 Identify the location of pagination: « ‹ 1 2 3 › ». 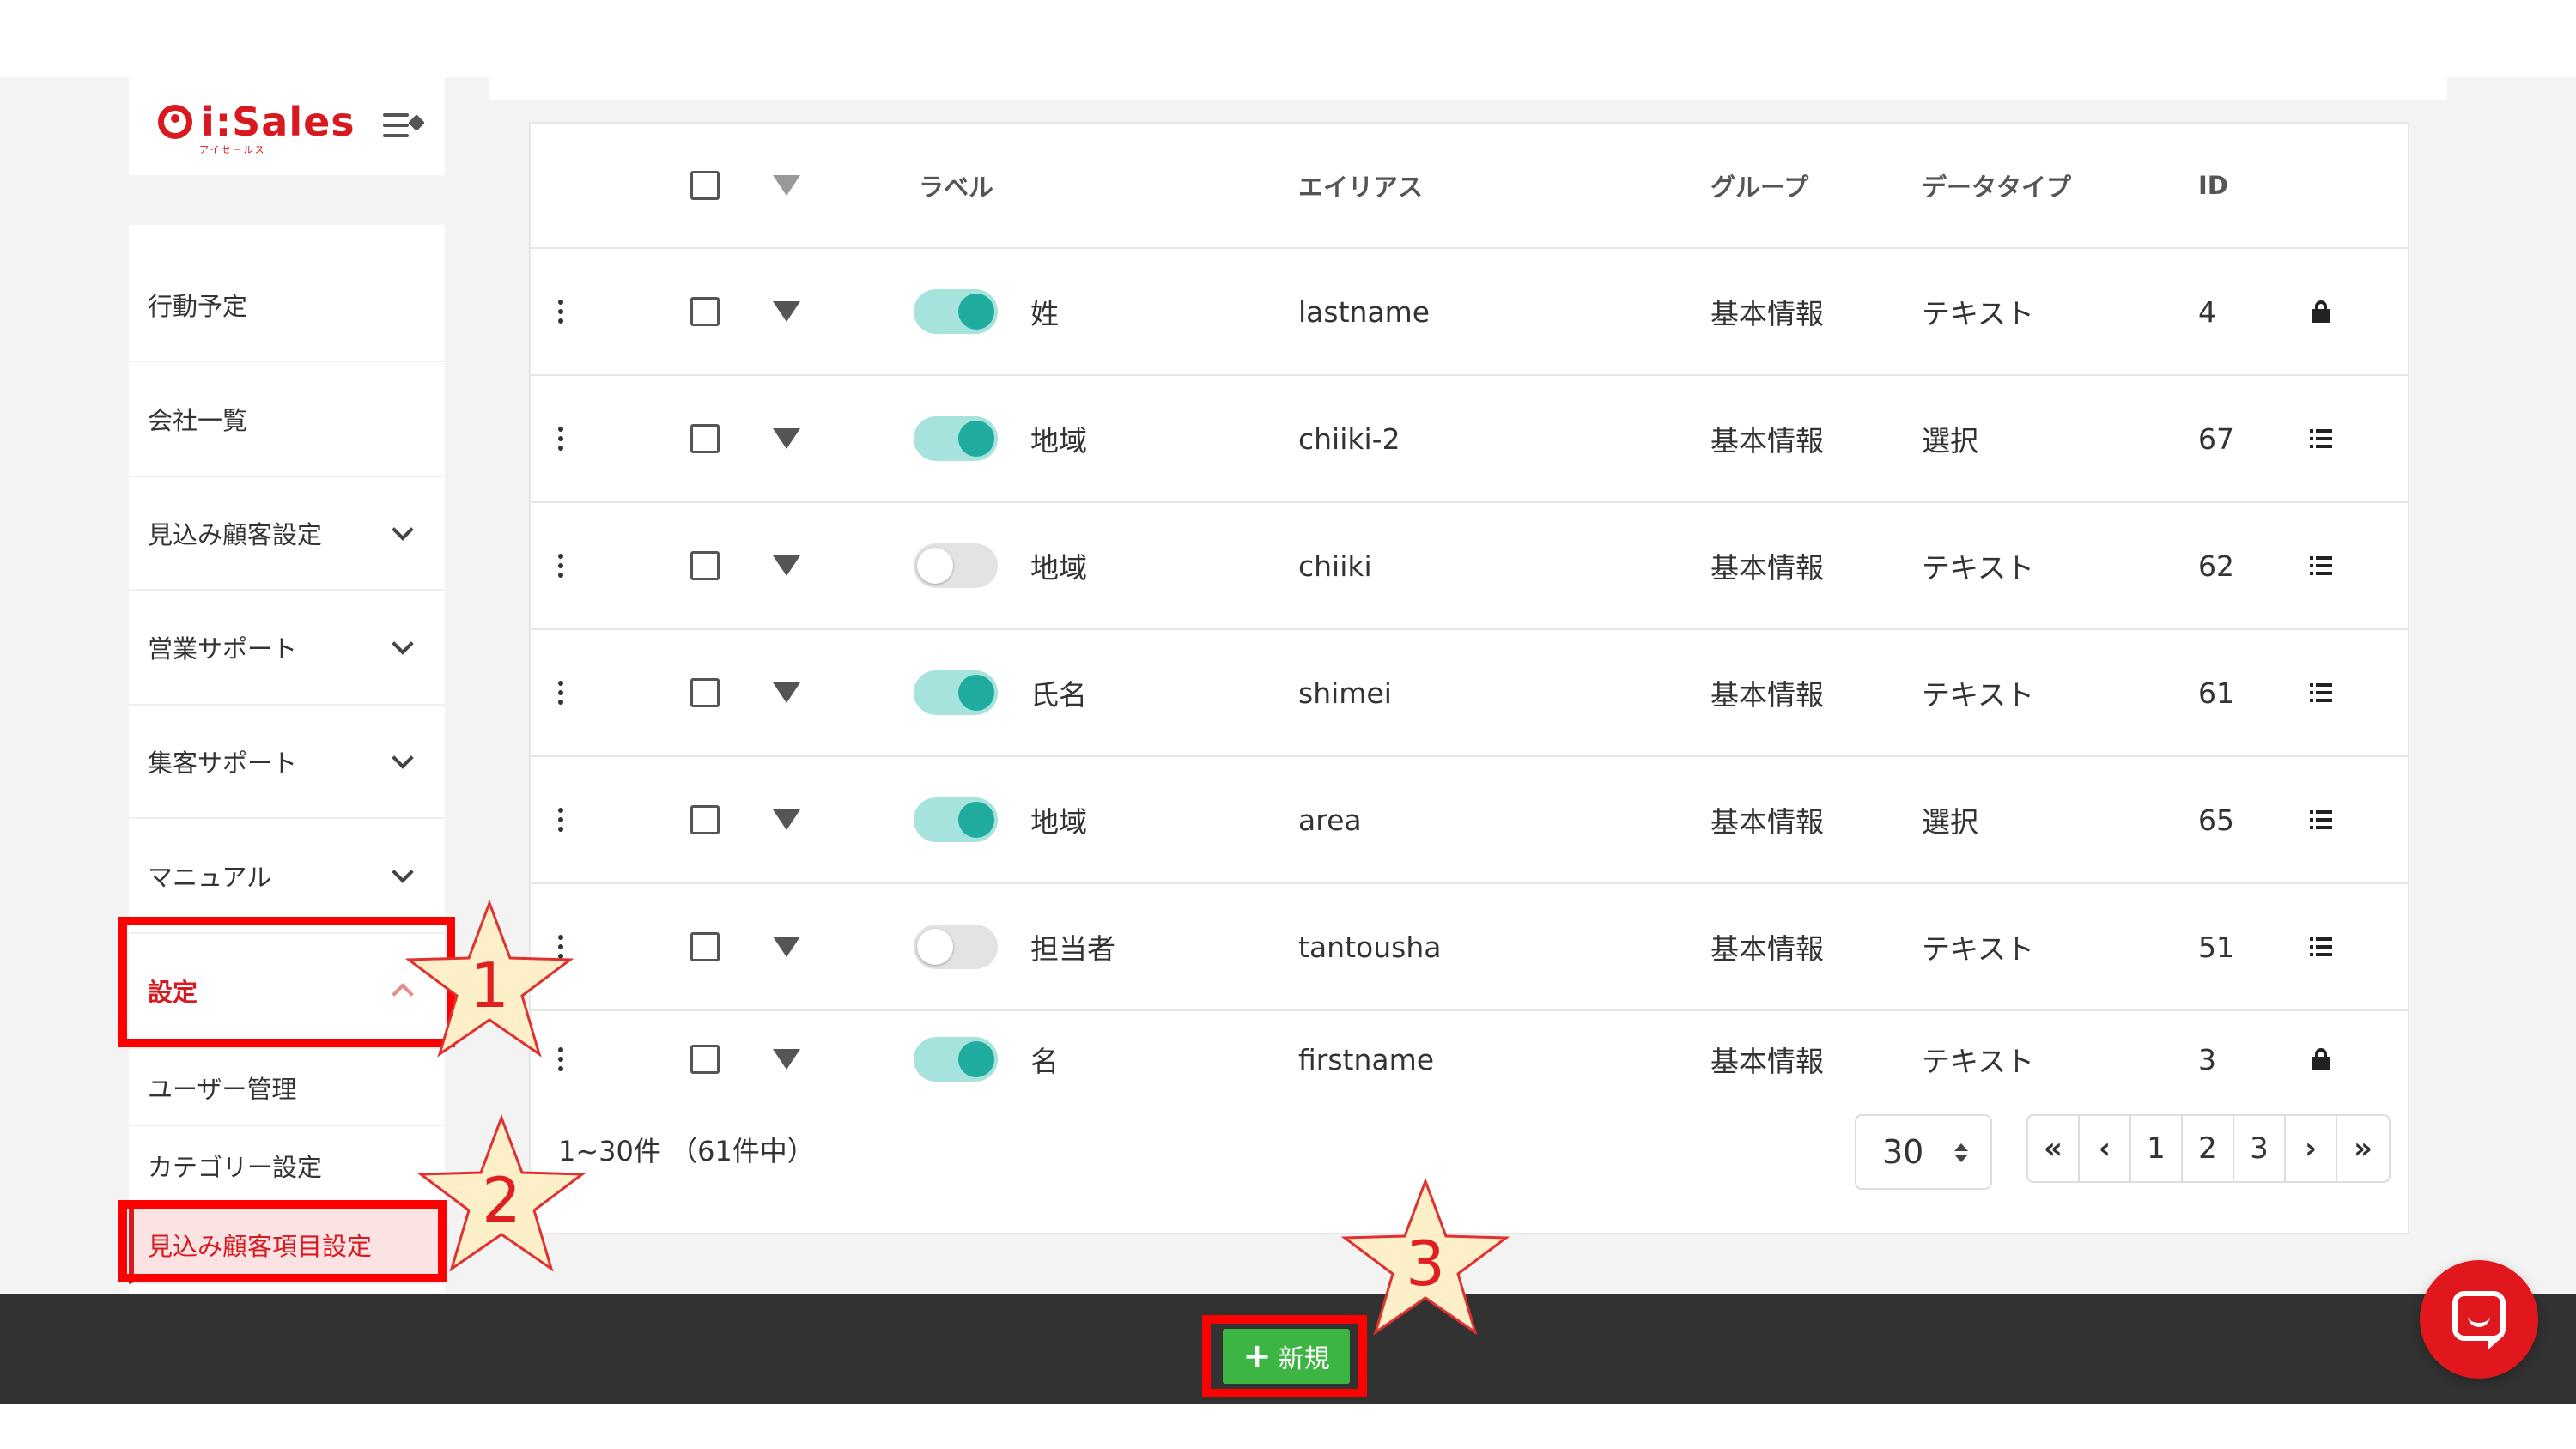
(2208, 1148).